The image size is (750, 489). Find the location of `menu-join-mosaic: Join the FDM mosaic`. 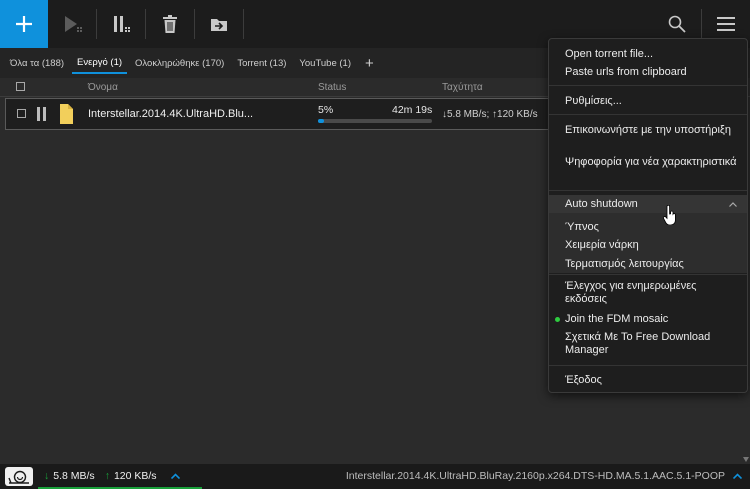

menu-join-mosaic: Join the FDM mosaic is located at coordinates (652, 319).